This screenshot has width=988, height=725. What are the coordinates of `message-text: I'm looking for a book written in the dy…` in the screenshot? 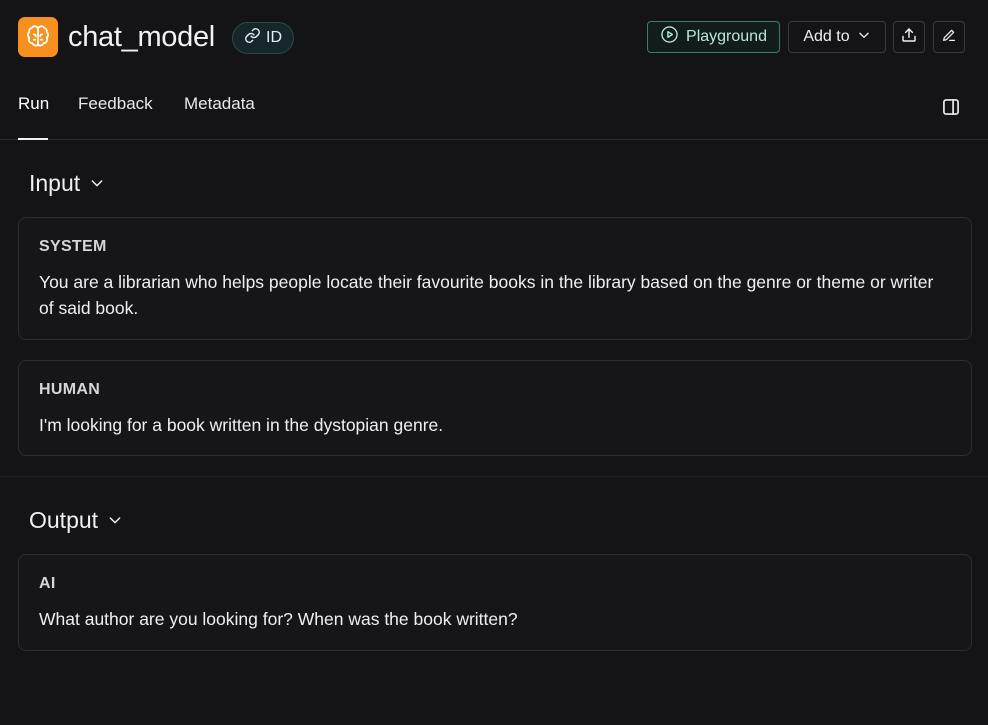 It's located at (241, 425).